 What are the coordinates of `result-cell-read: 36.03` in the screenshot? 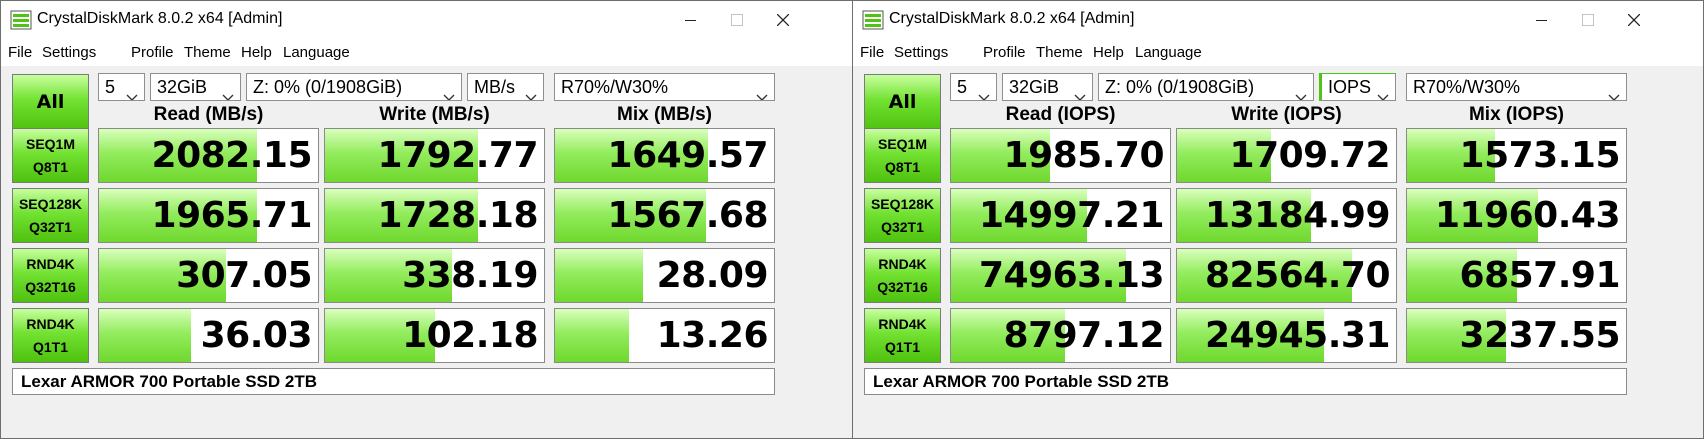 It's located at (208, 335).